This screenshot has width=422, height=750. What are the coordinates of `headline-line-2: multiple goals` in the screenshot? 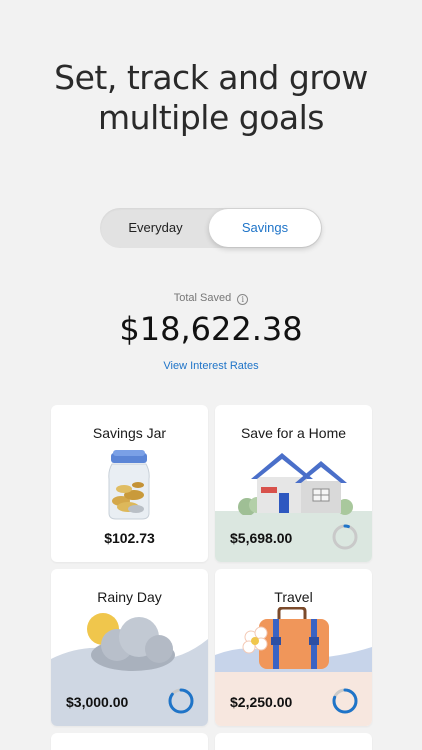 It's located at (211, 117).